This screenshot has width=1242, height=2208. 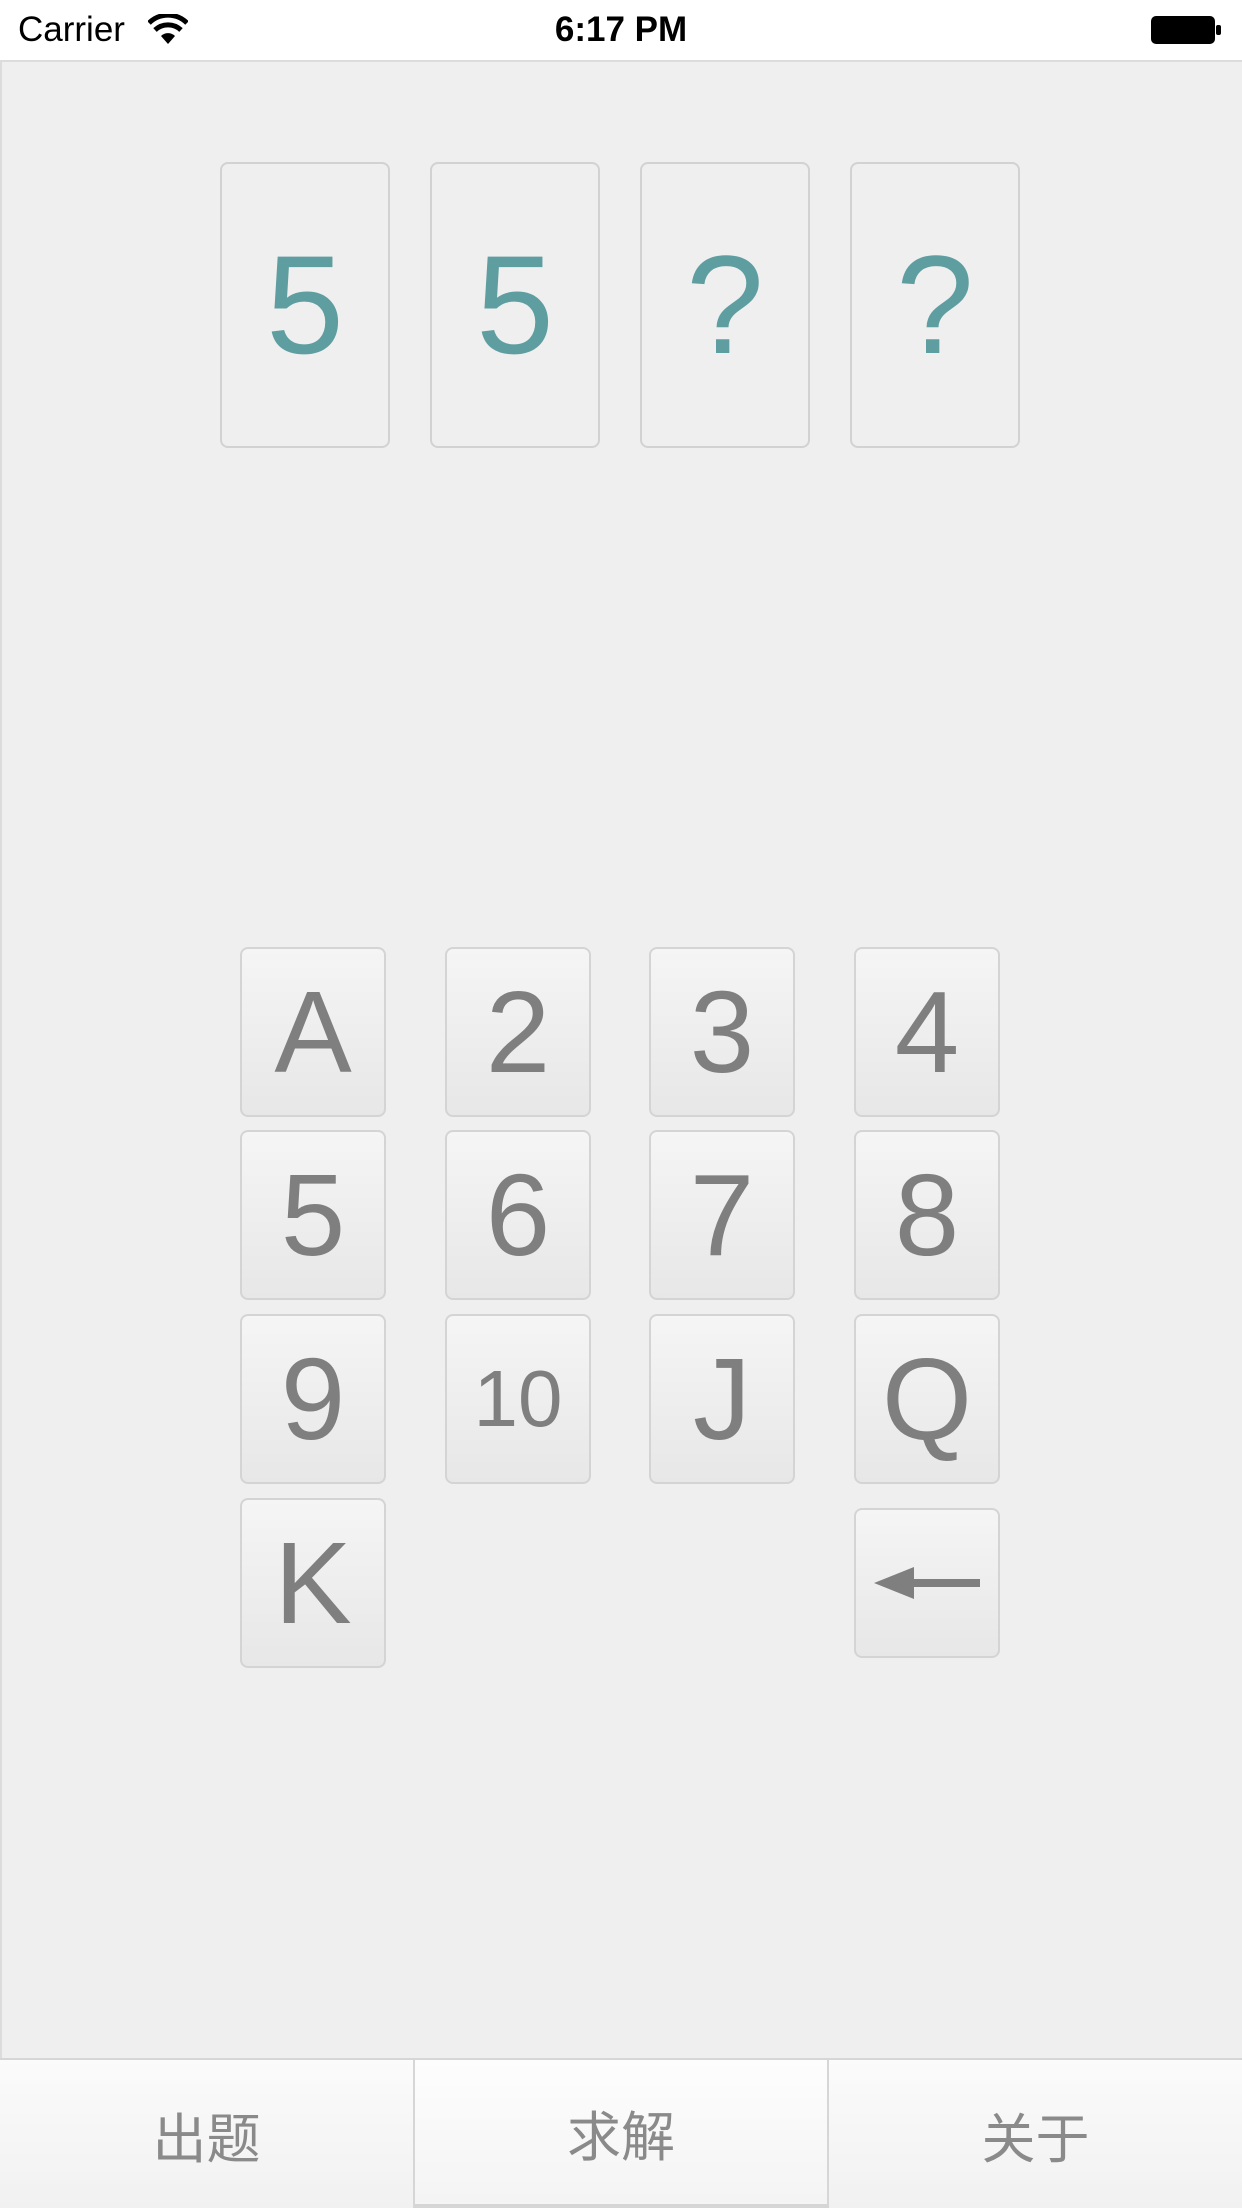 I want to click on key-7: 7, so click(x=722, y=1215).